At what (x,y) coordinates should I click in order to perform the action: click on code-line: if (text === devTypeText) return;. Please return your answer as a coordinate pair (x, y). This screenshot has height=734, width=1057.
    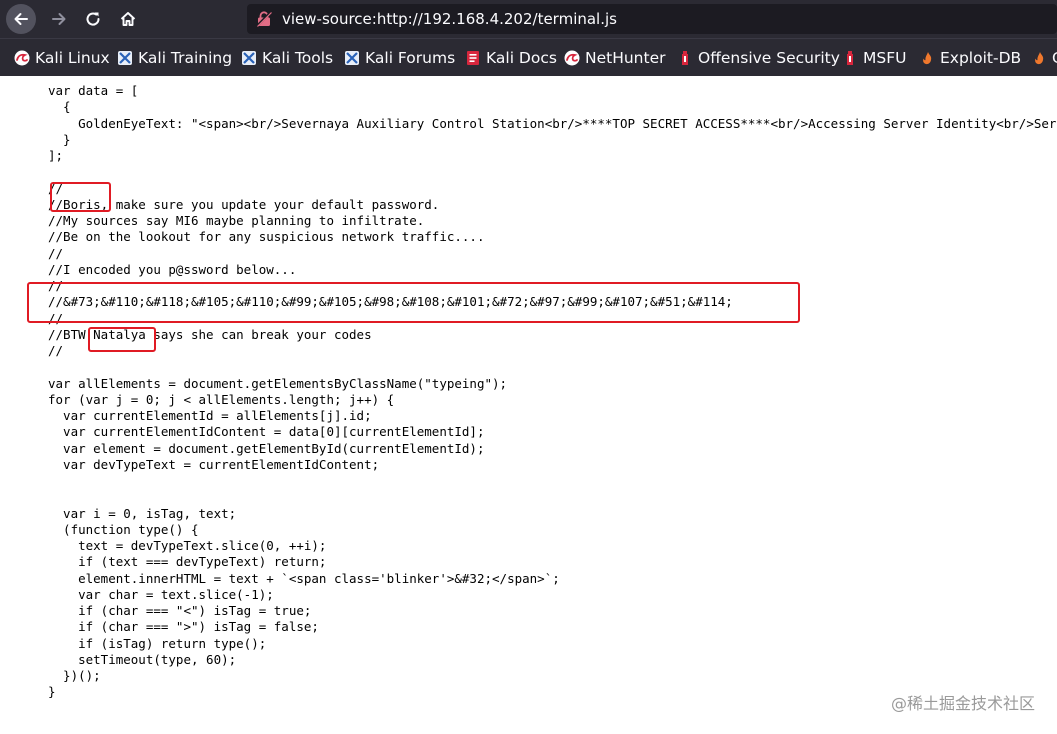
    Looking at the image, I should click on (187, 562).